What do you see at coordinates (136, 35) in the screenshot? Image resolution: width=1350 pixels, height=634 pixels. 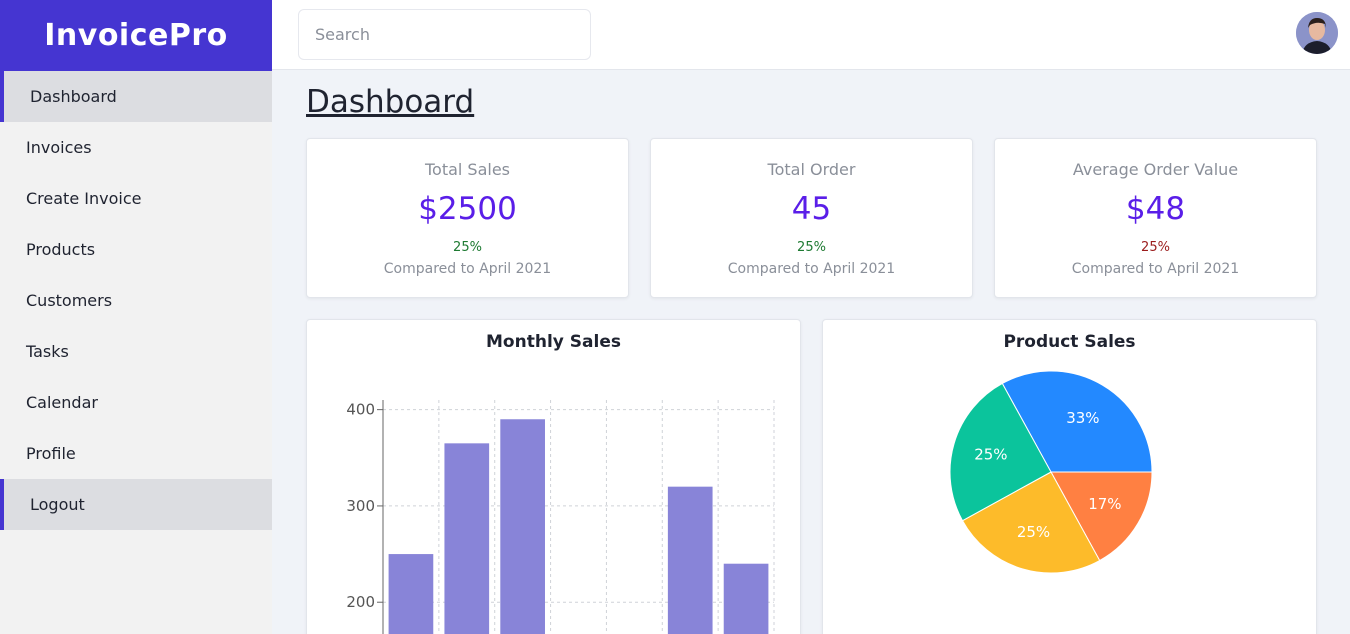 I see `brand-logo: InvoicePro` at bounding box center [136, 35].